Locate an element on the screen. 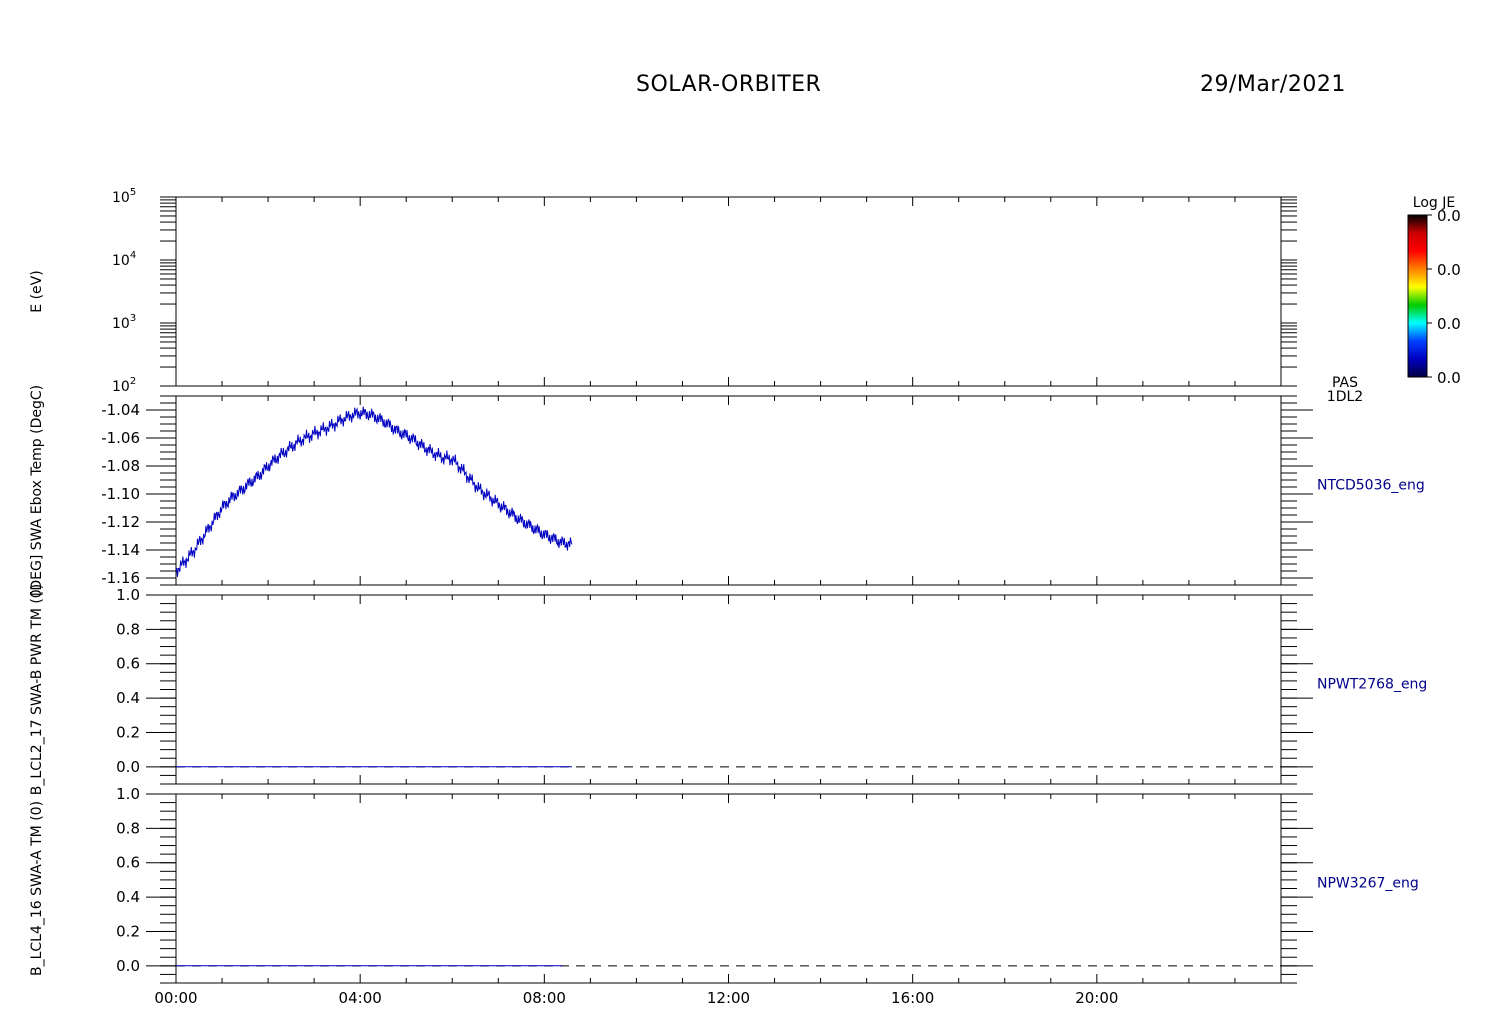 The image size is (1512, 1020). y-tick-label: -1.14 is located at coordinates (120, 550).